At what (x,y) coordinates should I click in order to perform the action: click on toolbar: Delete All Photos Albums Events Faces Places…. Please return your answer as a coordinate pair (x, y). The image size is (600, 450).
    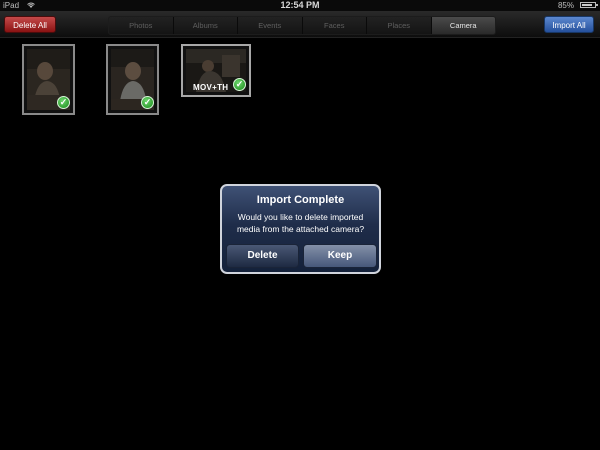
    Looking at the image, I should click on (300, 24).